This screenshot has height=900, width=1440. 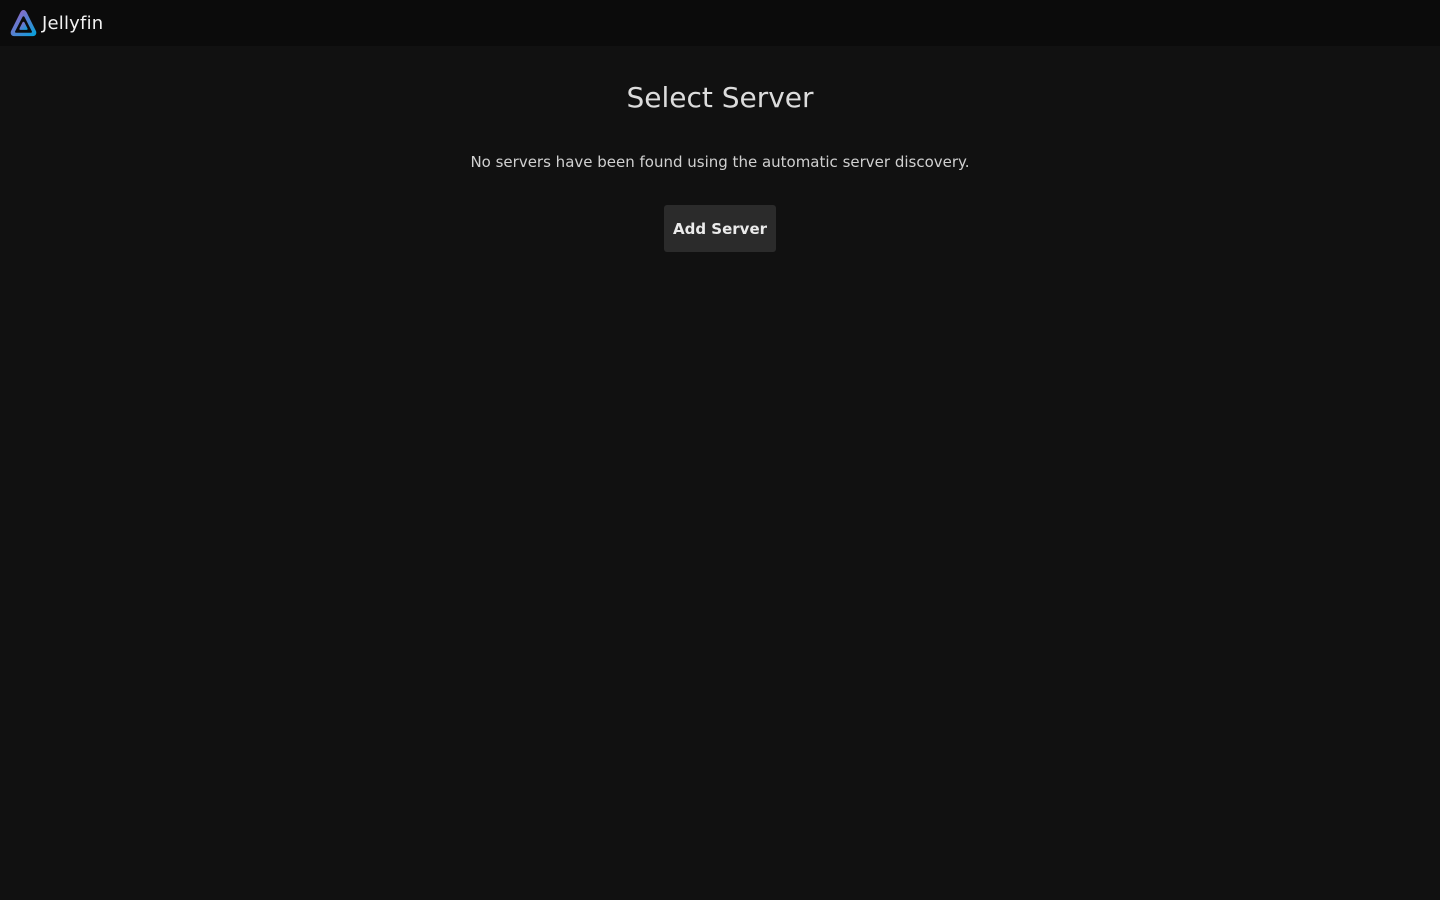 I want to click on app-header: Jellyfin, so click(x=720, y=23).